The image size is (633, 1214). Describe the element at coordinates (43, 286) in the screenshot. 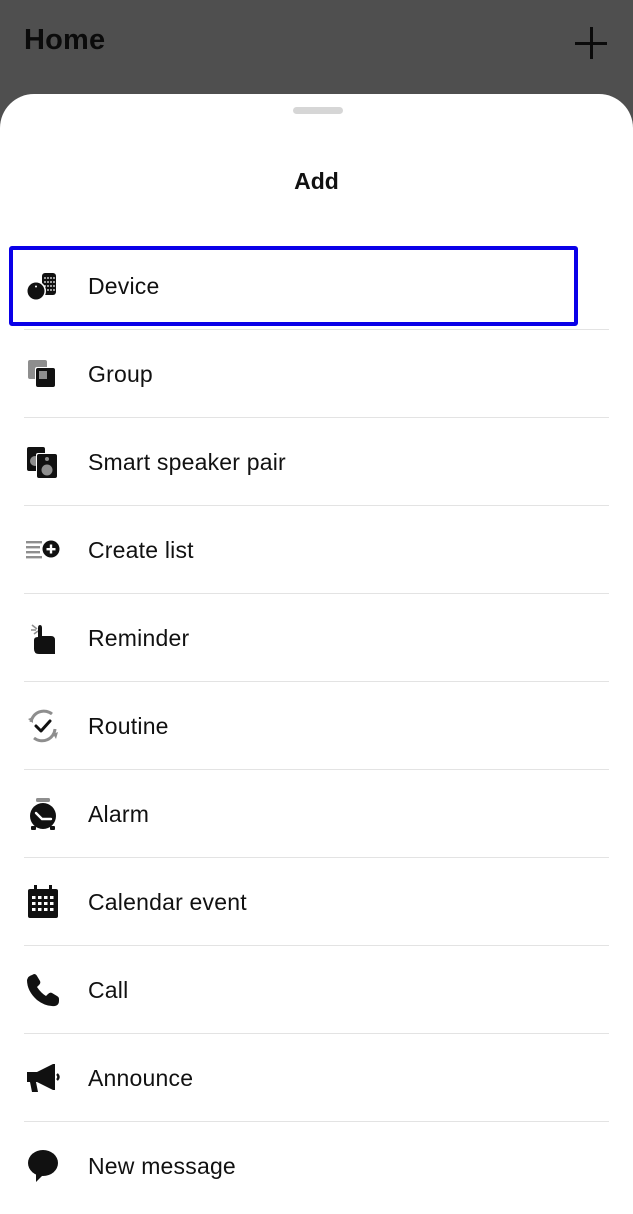

I see `device-icon` at that location.